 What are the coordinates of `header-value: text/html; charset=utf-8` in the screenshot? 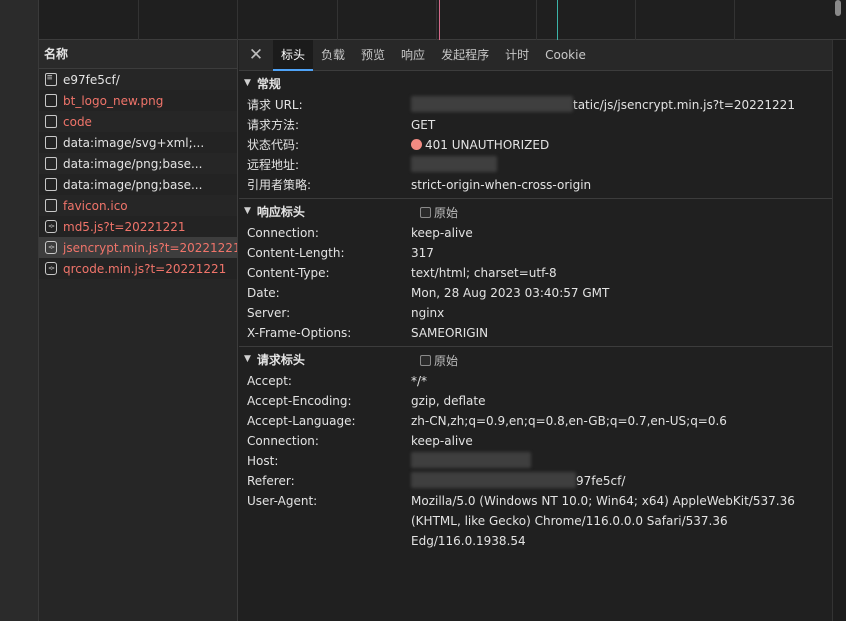 It's located at (621, 273).